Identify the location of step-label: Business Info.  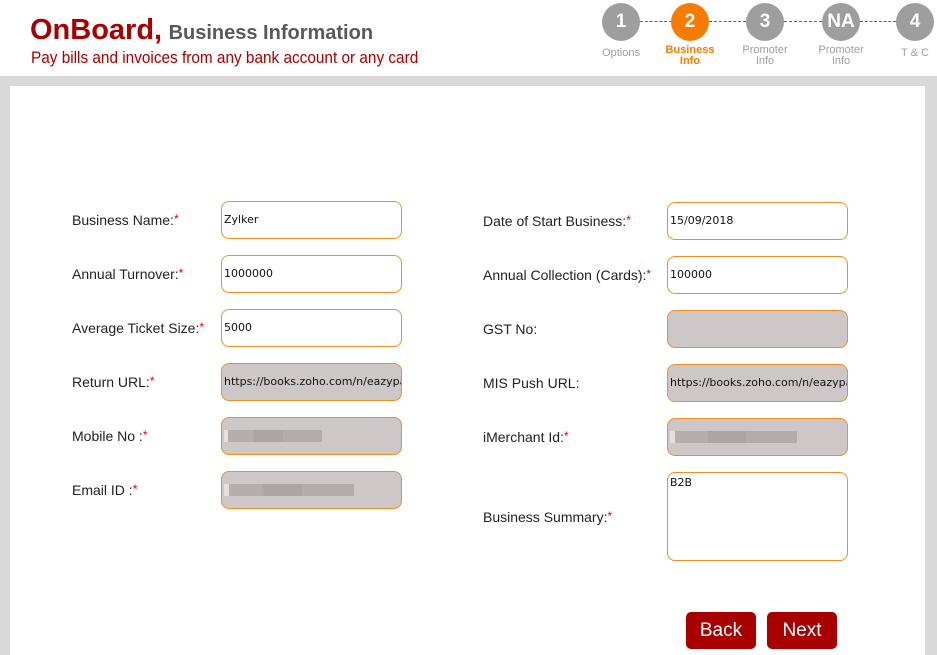
(690, 55).